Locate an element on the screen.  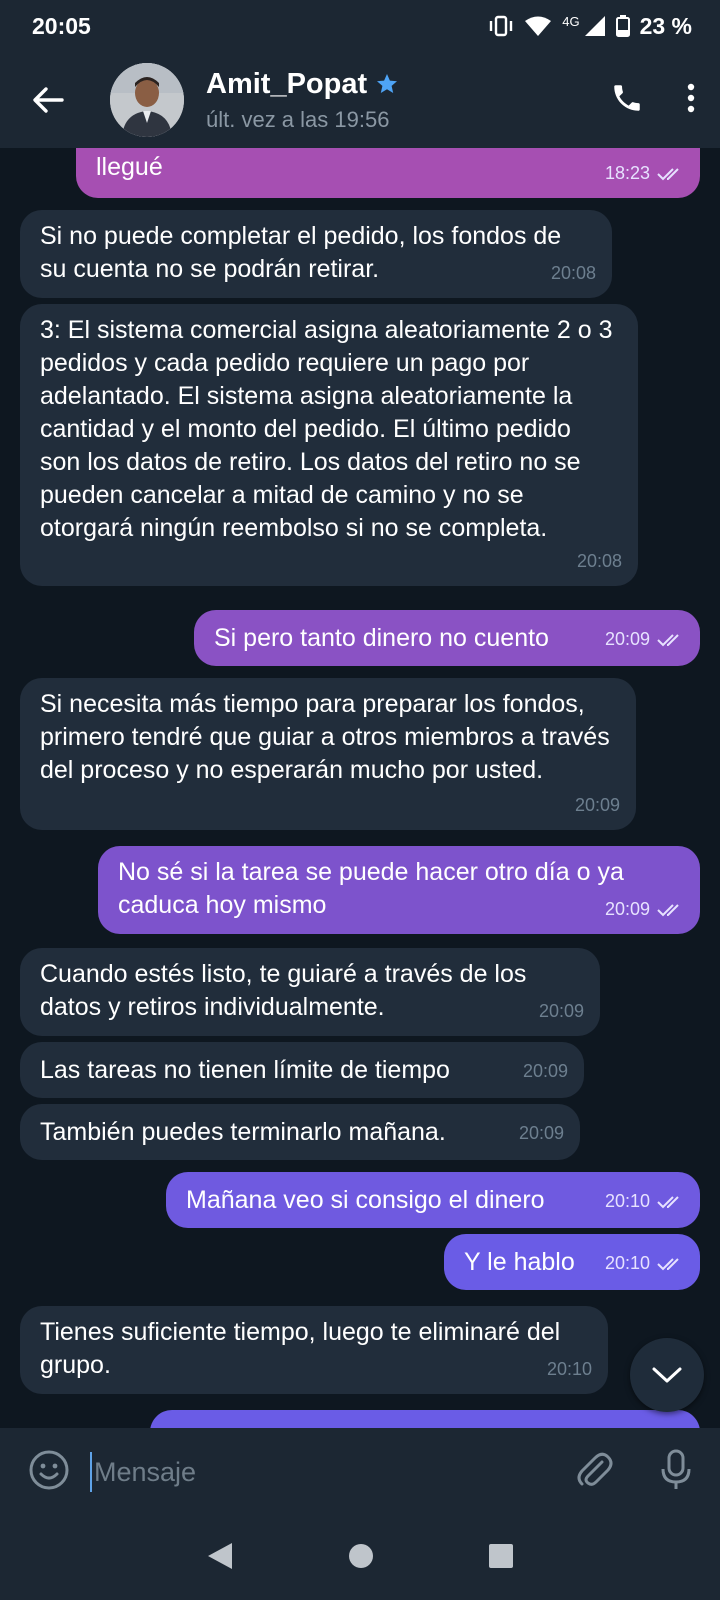
last-seen: últ. vez a las 19:56 is located at coordinates (298, 119).